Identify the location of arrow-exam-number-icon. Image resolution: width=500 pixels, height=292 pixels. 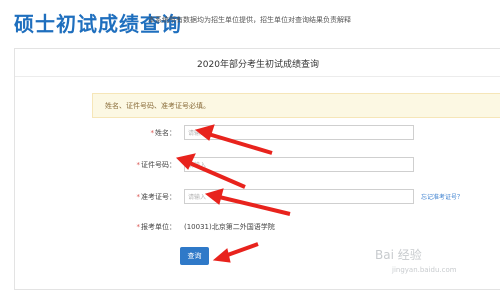
(247, 202).